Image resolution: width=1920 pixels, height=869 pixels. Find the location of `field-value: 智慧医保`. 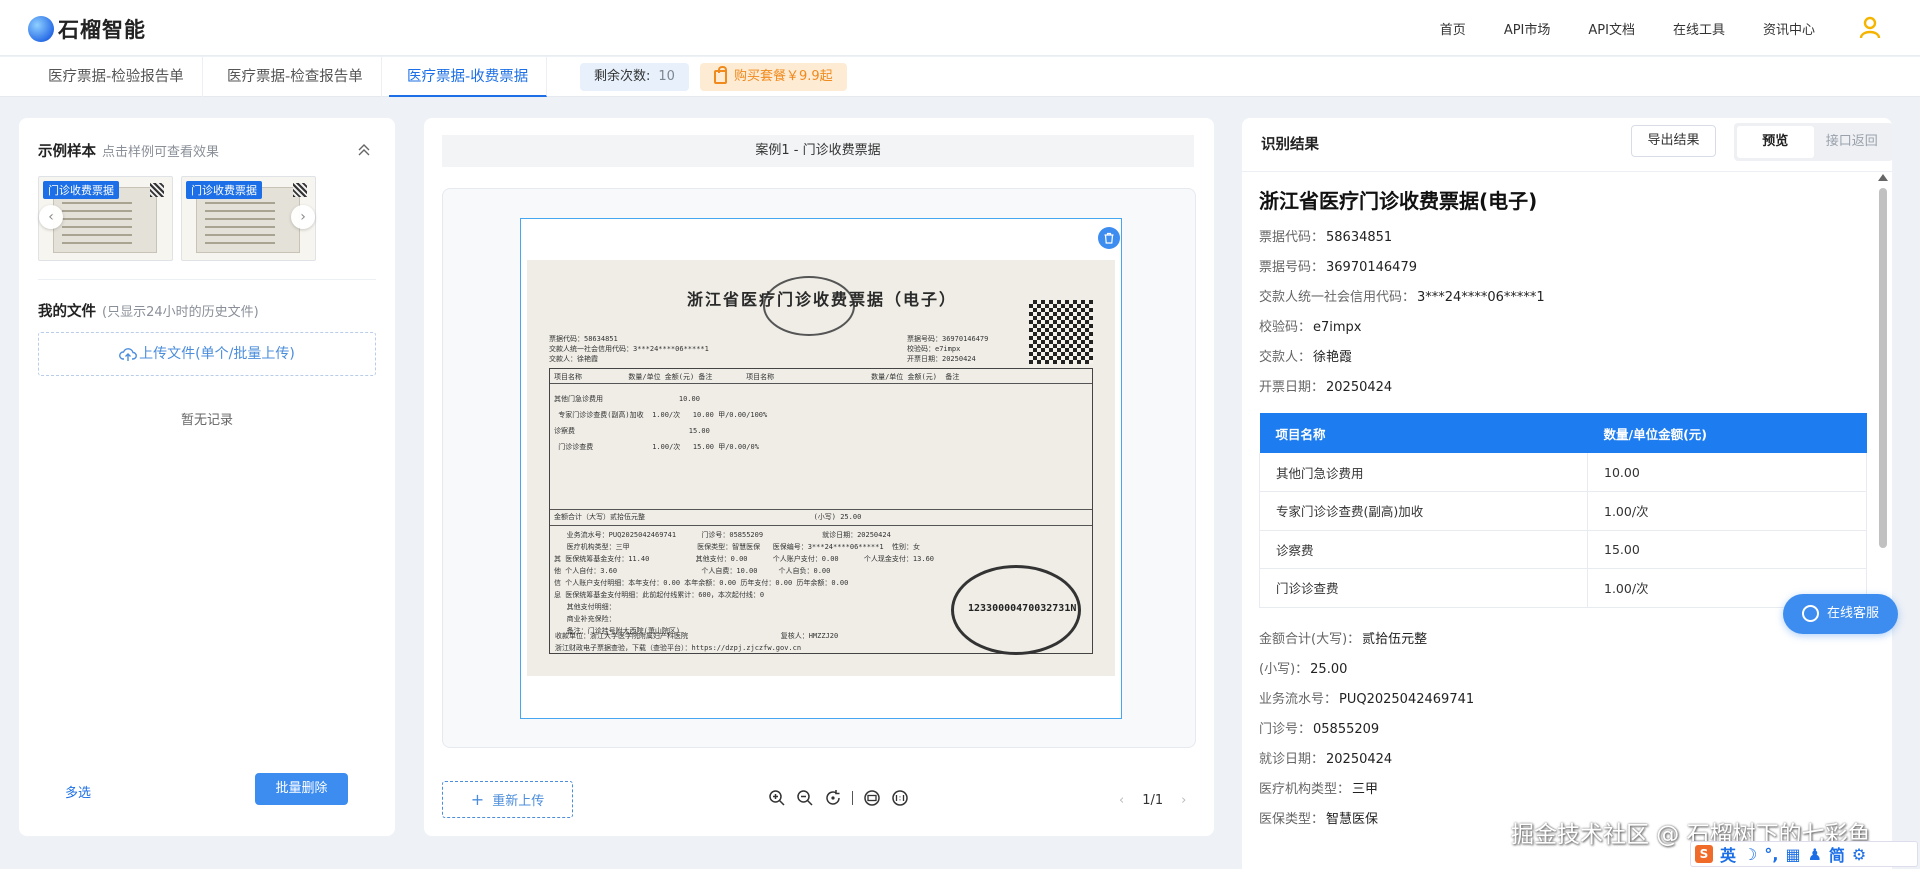

field-value: 智慧医保 is located at coordinates (1352, 819).